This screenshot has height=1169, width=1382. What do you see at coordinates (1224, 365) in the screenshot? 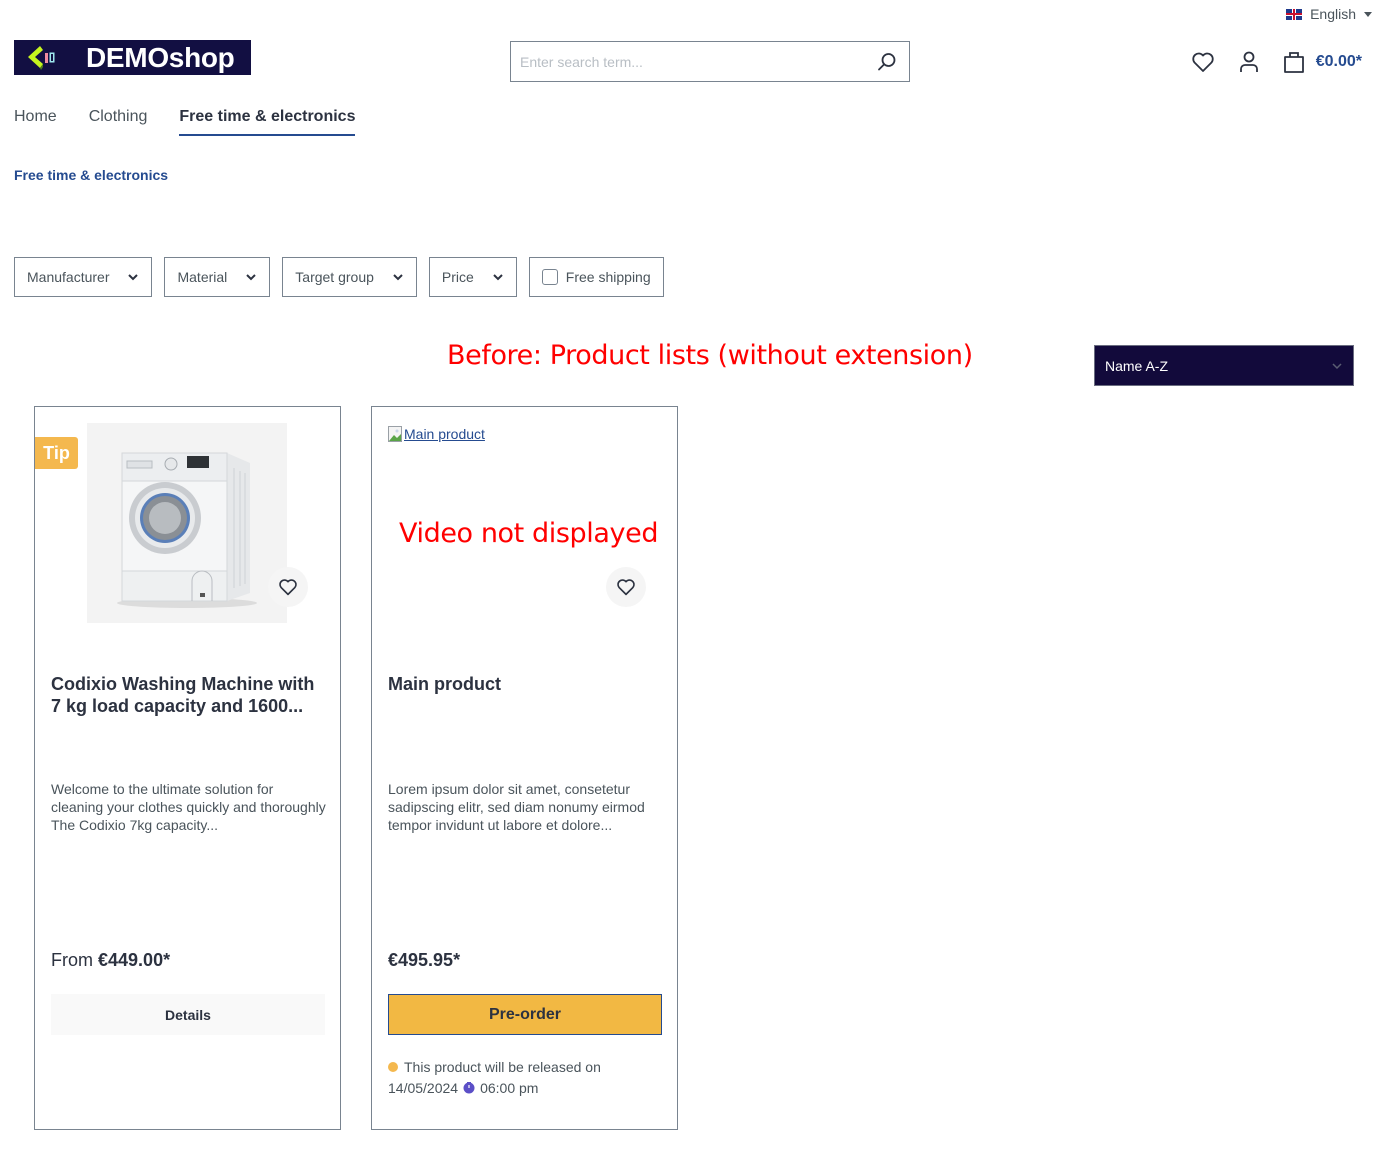
I see `sort-select: Name A-Z` at bounding box center [1224, 365].